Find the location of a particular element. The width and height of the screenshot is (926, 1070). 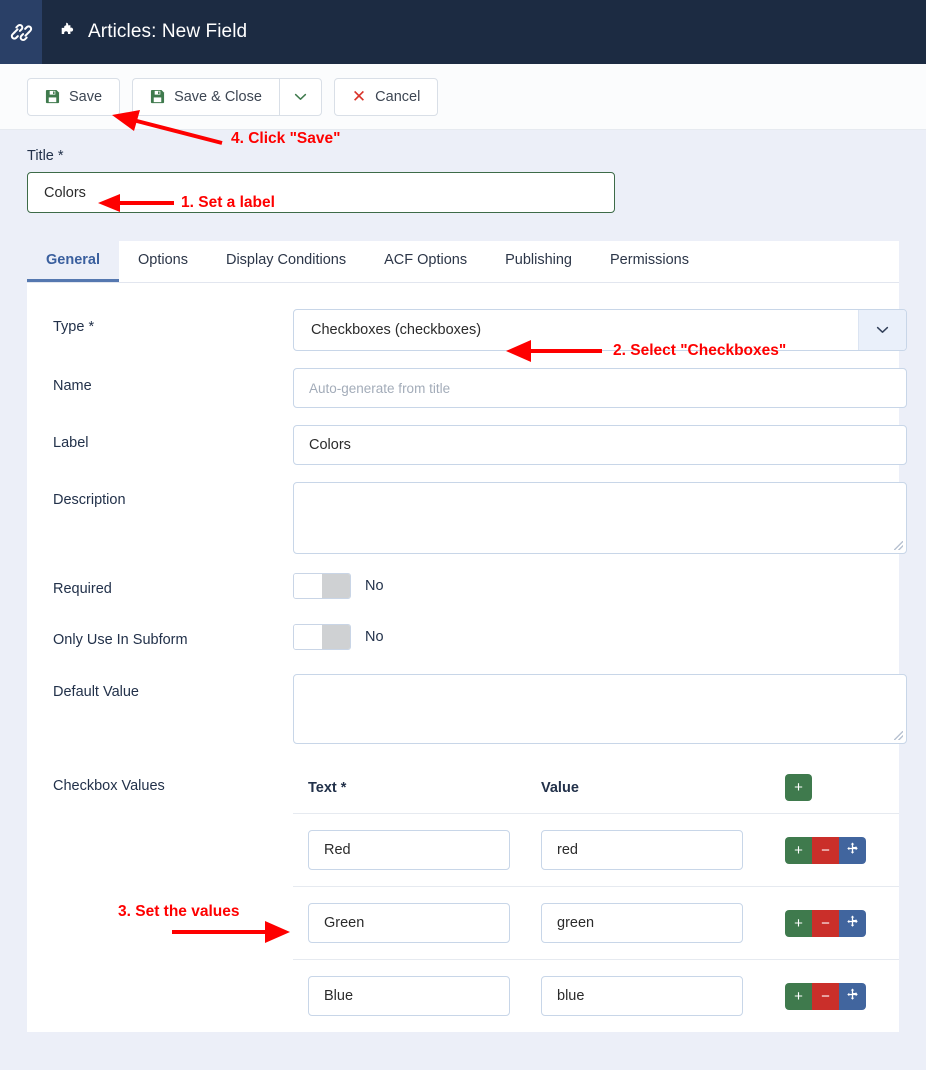

add-row-button: + is located at coordinates (798, 787).